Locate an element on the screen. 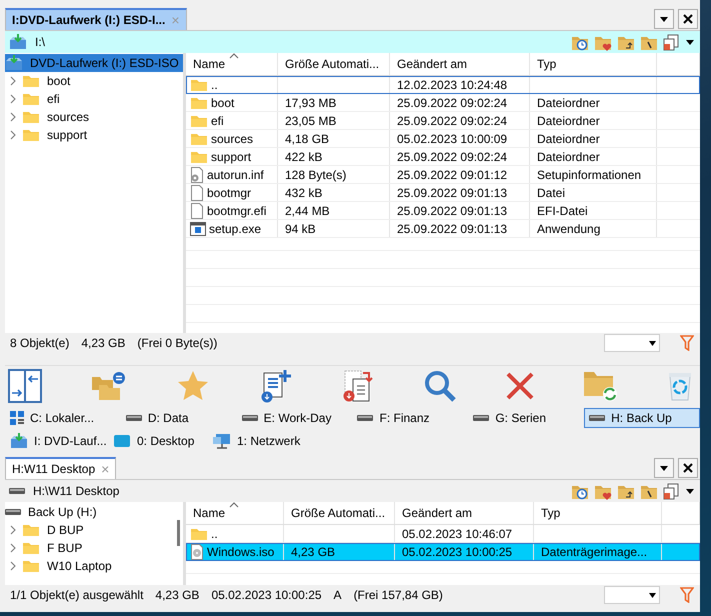 This screenshot has height=616, width=711. compare-folders-icon is located at coordinates (108, 386).